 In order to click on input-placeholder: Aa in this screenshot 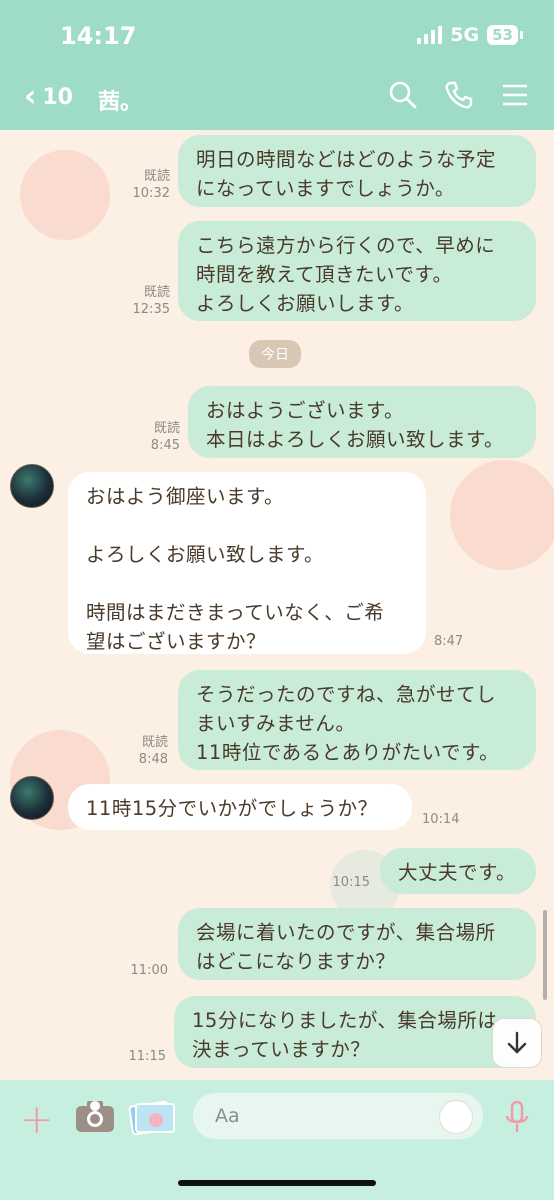, I will do `click(227, 1116)`.